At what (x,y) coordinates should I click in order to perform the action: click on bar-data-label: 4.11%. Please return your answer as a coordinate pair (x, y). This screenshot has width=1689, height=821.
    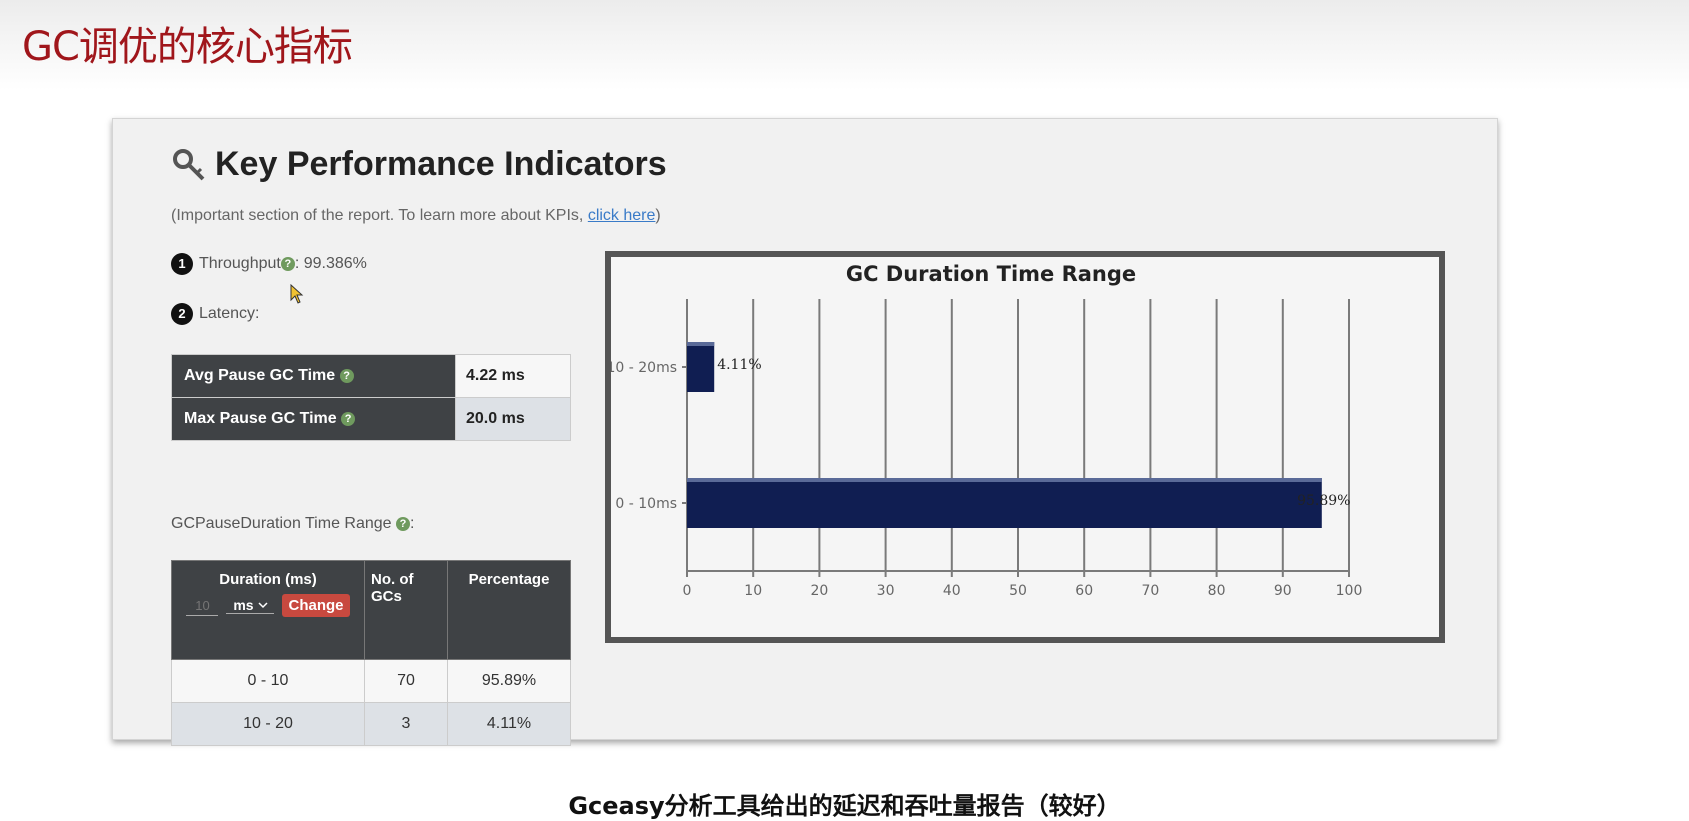
    Looking at the image, I should click on (739, 365).